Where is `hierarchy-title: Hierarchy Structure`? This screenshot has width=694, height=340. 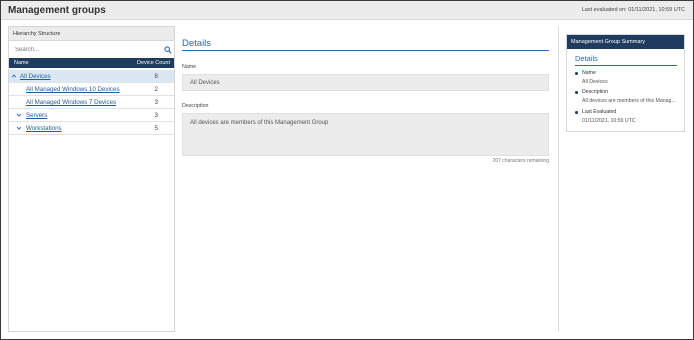
hierarchy-title: Hierarchy Structure is located at coordinates (91, 34).